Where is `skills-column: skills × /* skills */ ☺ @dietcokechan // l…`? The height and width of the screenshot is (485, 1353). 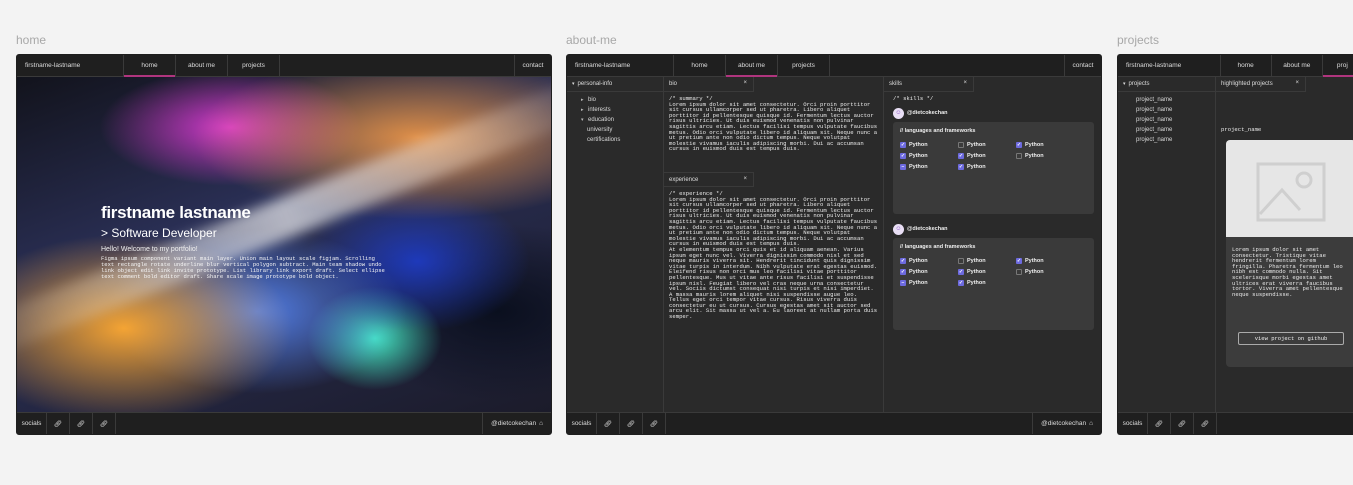
skills-column: skills × /* skills */ ☺ @dietcokechan // l… is located at coordinates (992, 244).